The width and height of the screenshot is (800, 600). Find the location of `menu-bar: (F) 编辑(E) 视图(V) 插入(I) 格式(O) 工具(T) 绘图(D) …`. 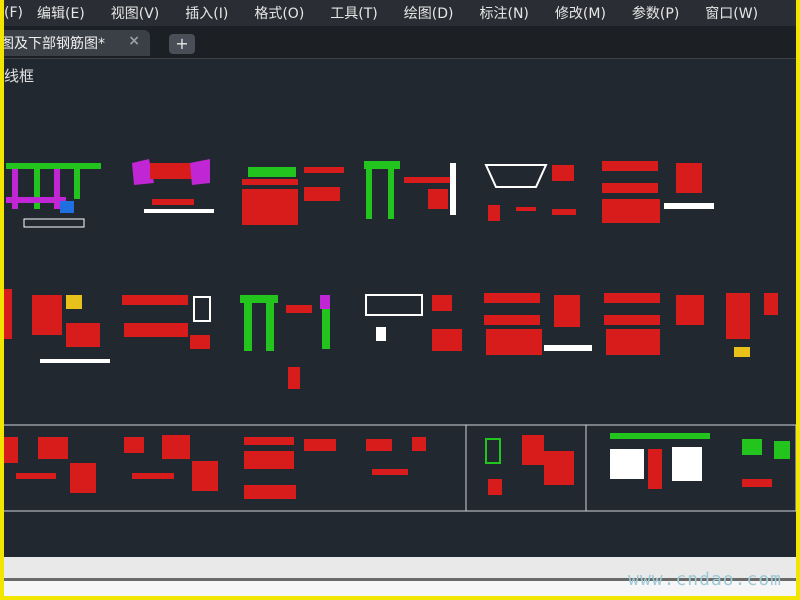

menu-bar: (F) 编辑(E) 视图(V) 插入(I) 格式(O) 工具(T) 绘图(D) … is located at coordinates (400, 13).